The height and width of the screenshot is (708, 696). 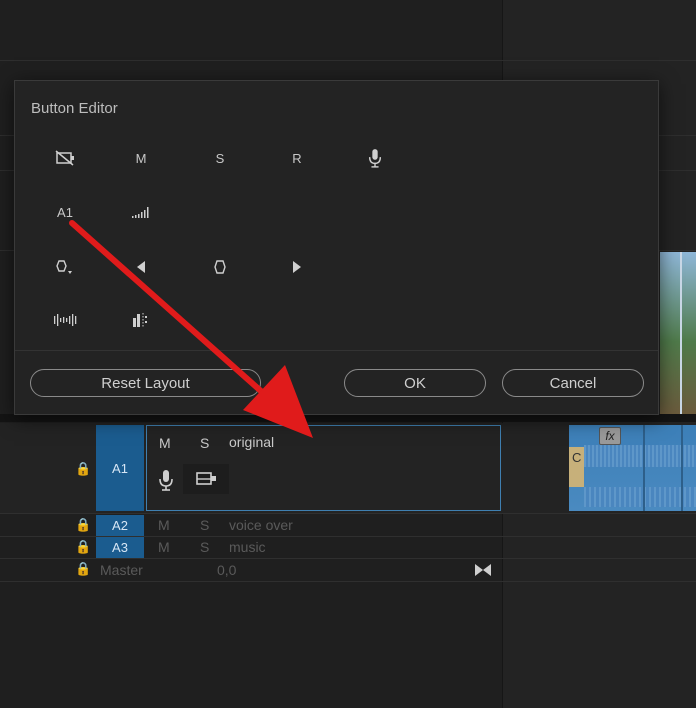 What do you see at coordinates (191, 329) in the screenshot?
I see `annotation-arrow` at bounding box center [191, 329].